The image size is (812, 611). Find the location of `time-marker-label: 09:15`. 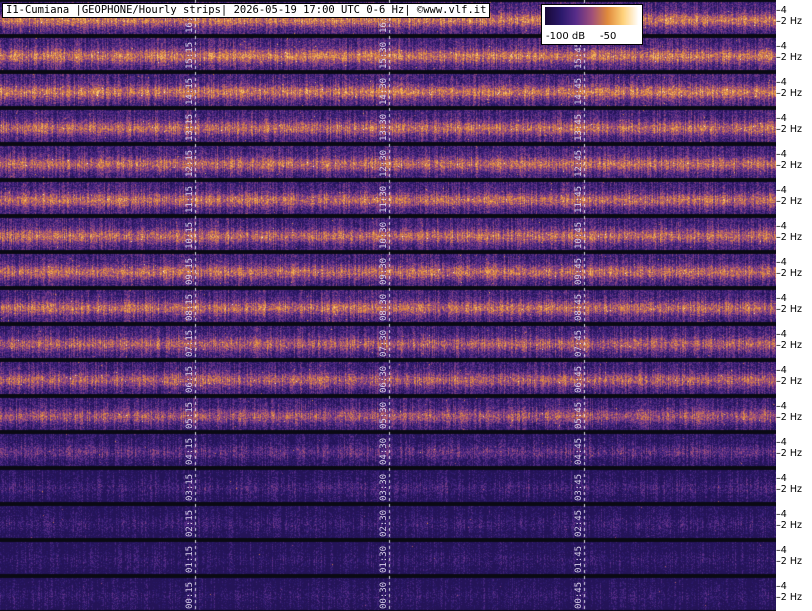

time-marker-label: 09:15 is located at coordinates (190, 271).